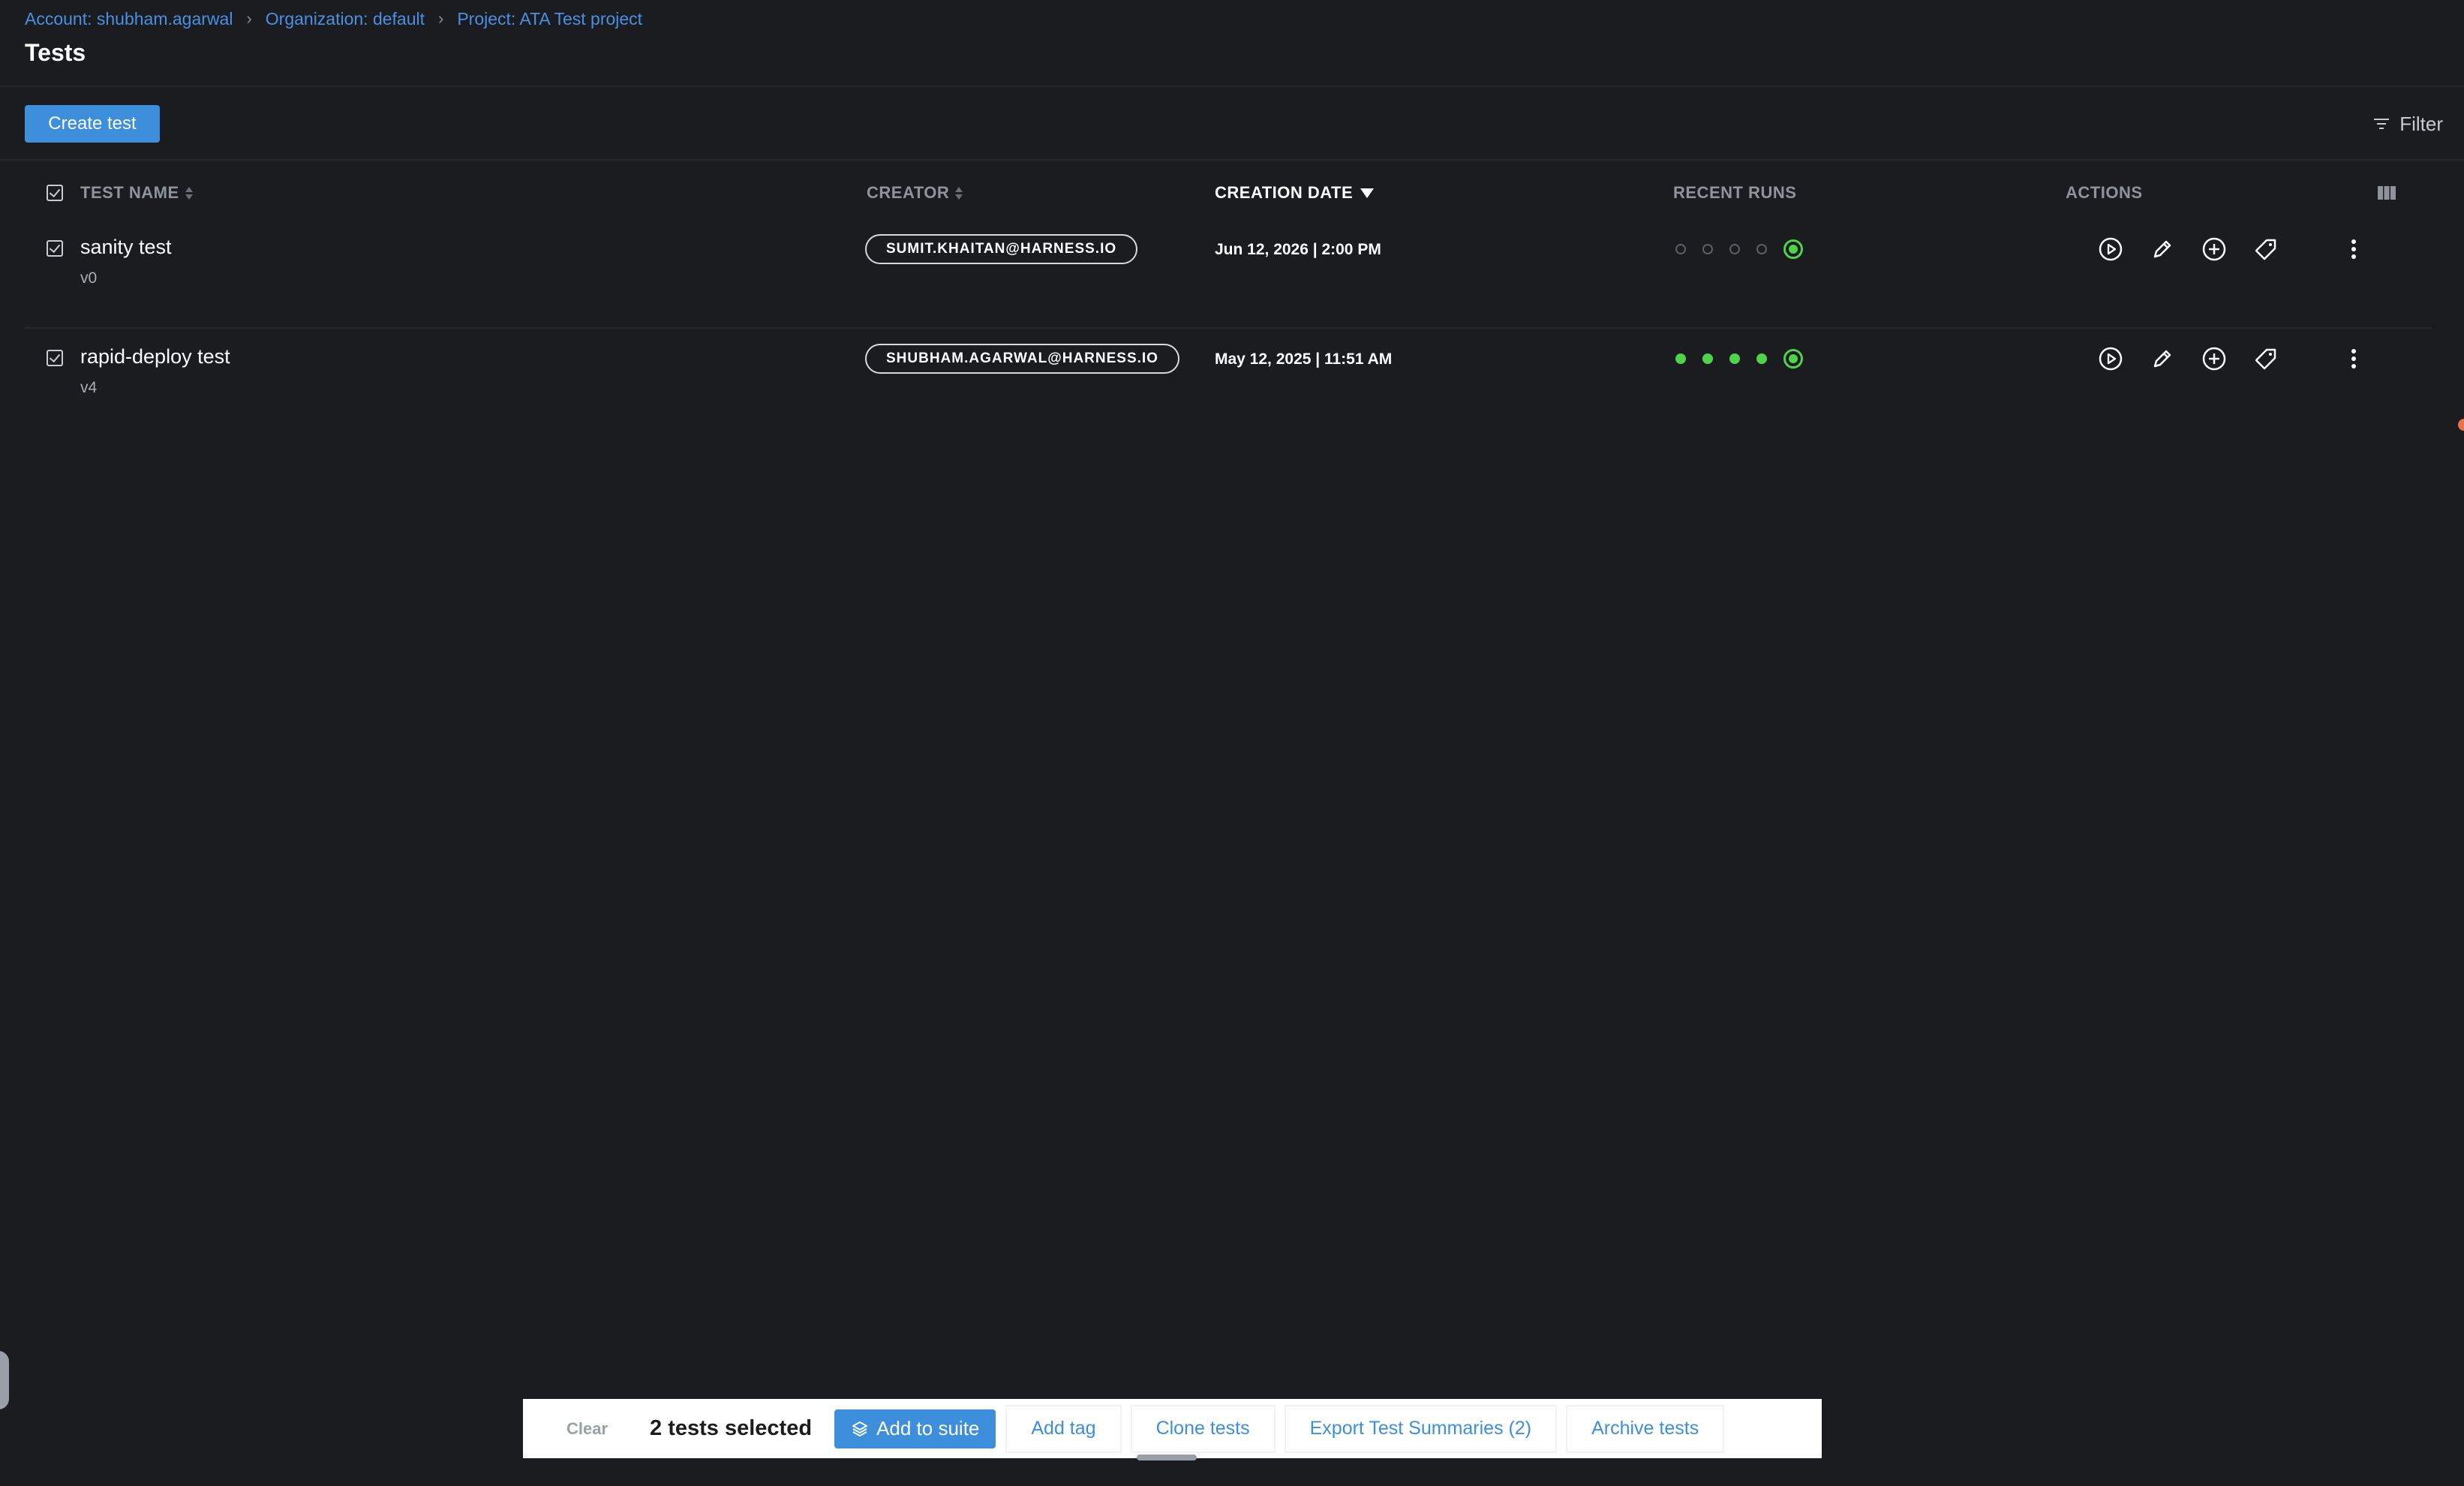 Image resolution: width=2464 pixels, height=1486 pixels. What do you see at coordinates (129, 19) in the screenshot?
I see `breadcrumb-account: Account: shubham.agarwal` at bounding box center [129, 19].